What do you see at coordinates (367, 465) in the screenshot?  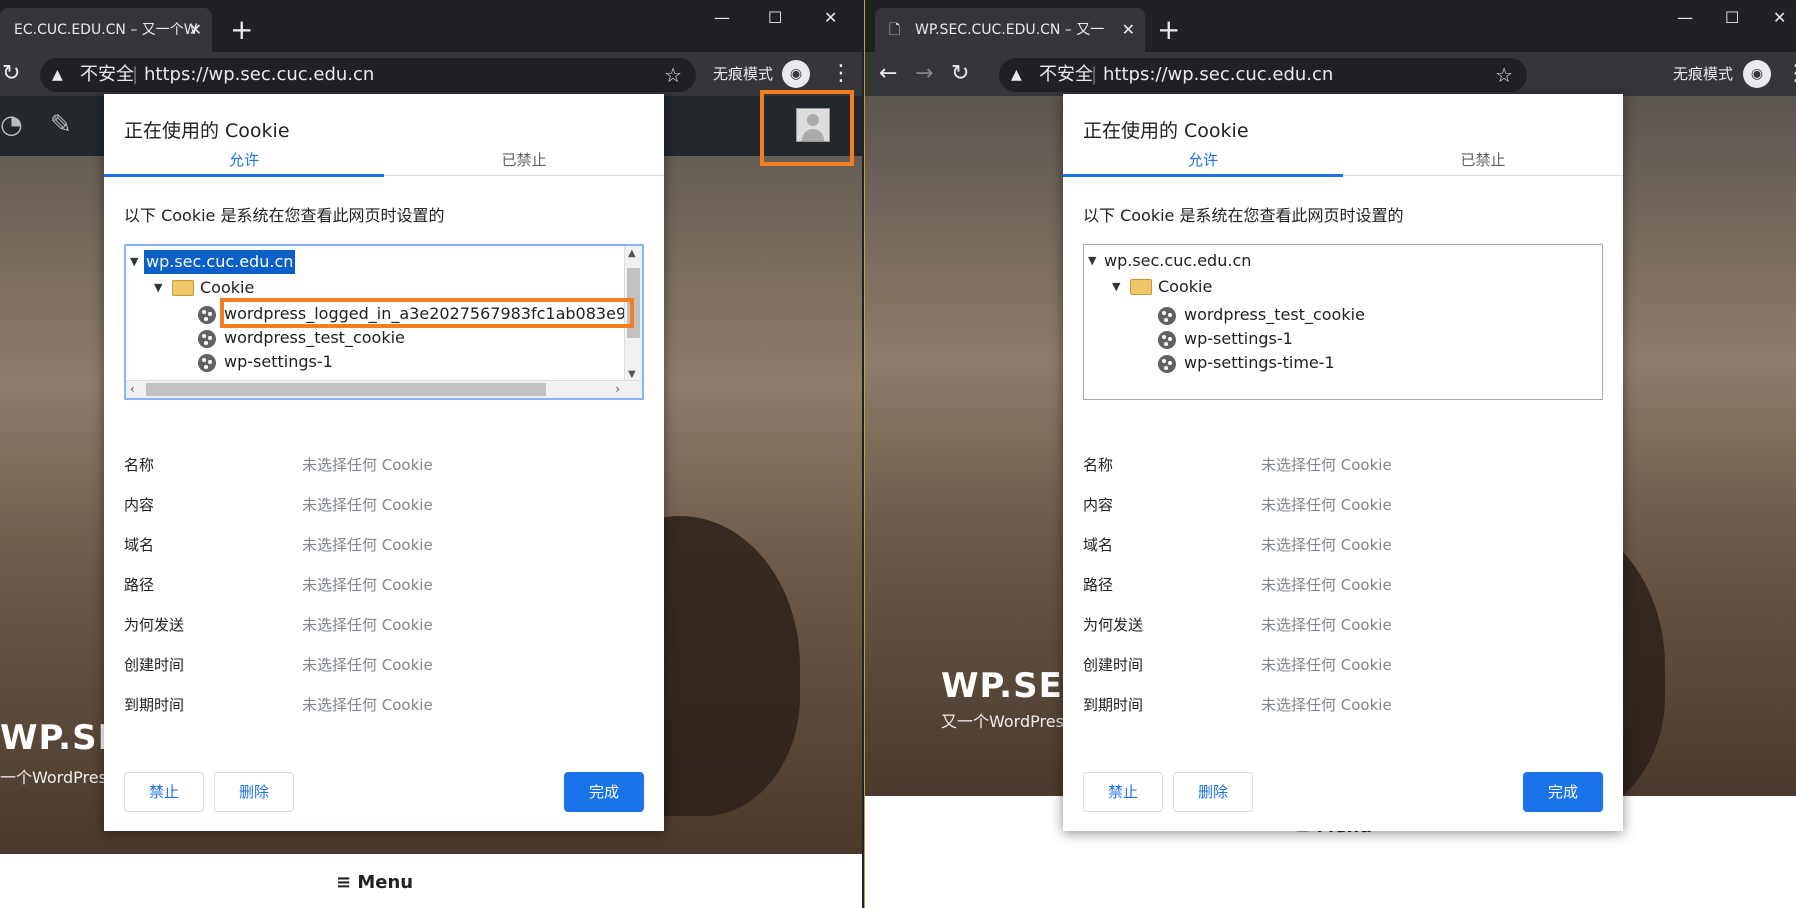 I see `detail-value-name: 未选择任何 Cookie` at bounding box center [367, 465].